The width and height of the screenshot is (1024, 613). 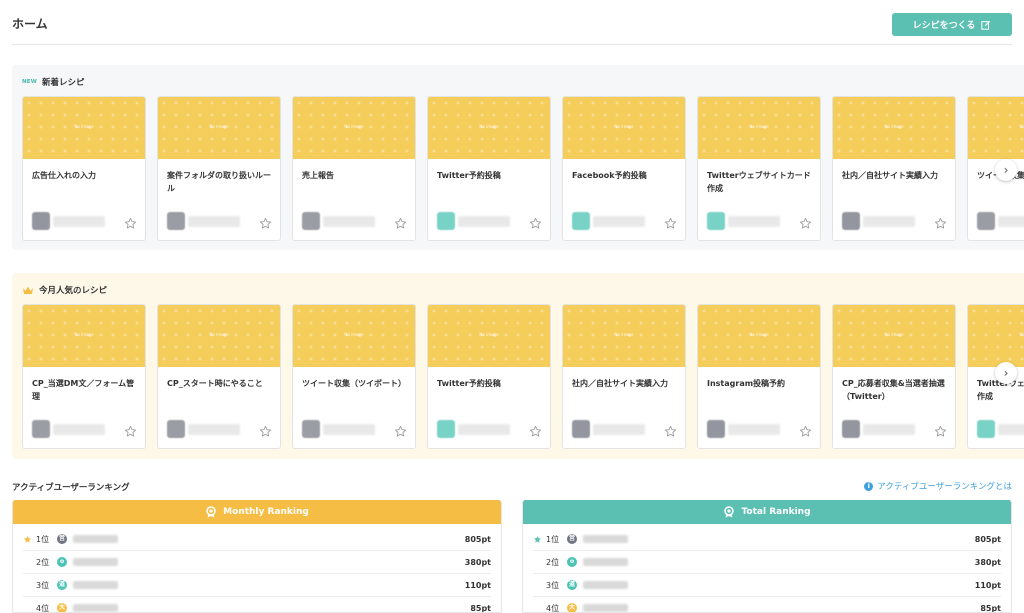 I want to click on rank-label: 2位, so click(x=553, y=562).